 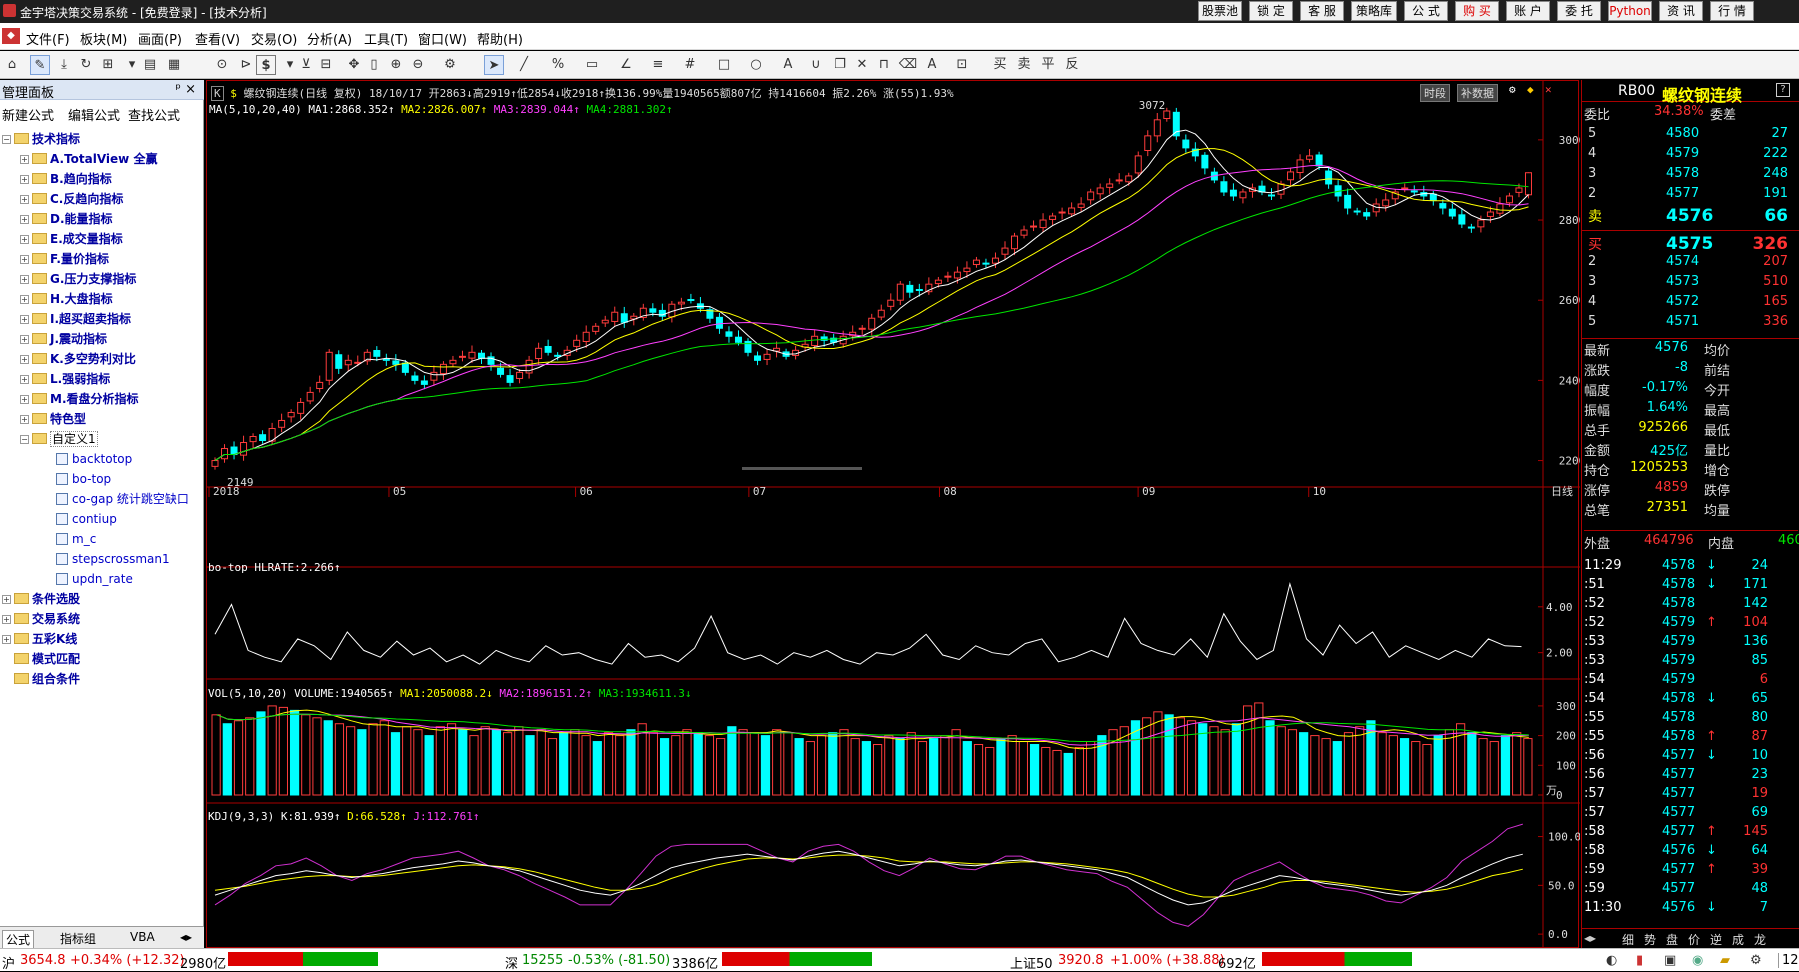 What do you see at coordinates (65, 379) in the screenshot?
I see `tree-group: + L.强弱指标` at bounding box center [65, 379].